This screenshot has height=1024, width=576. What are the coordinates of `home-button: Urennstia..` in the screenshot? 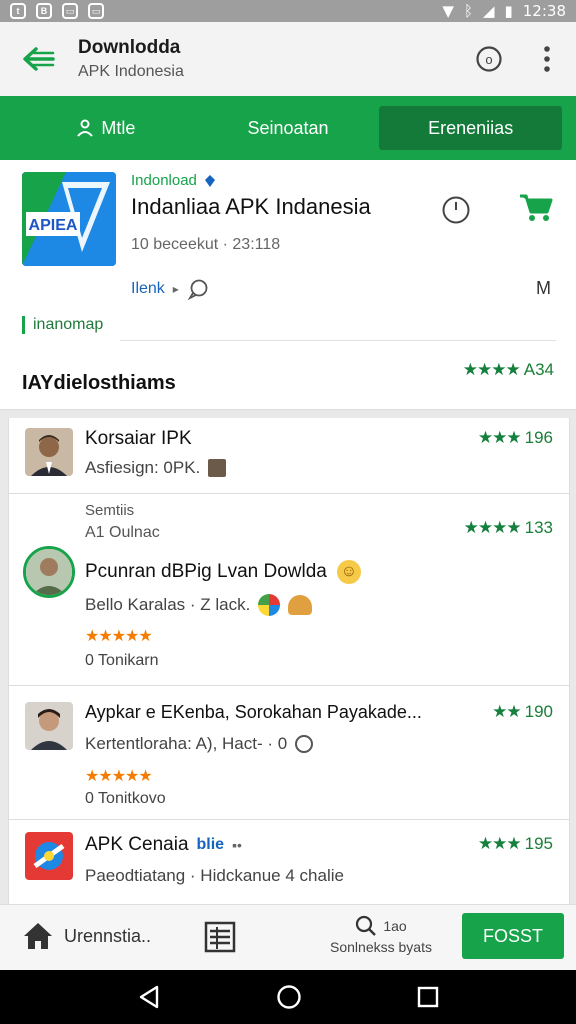 It's located at (86, 936).